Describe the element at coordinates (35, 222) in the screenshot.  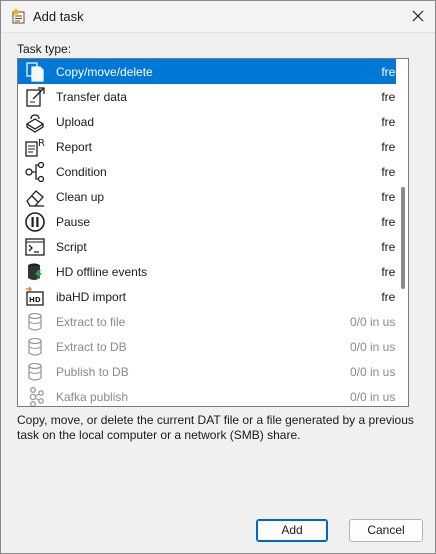
I see `pause-icon` at that location.